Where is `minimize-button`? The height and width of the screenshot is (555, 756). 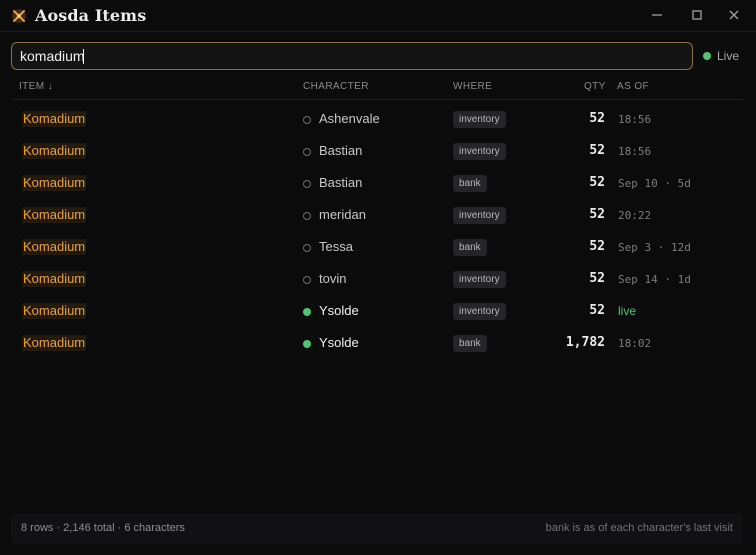 minimize-button is located at coordinates (657, 15).